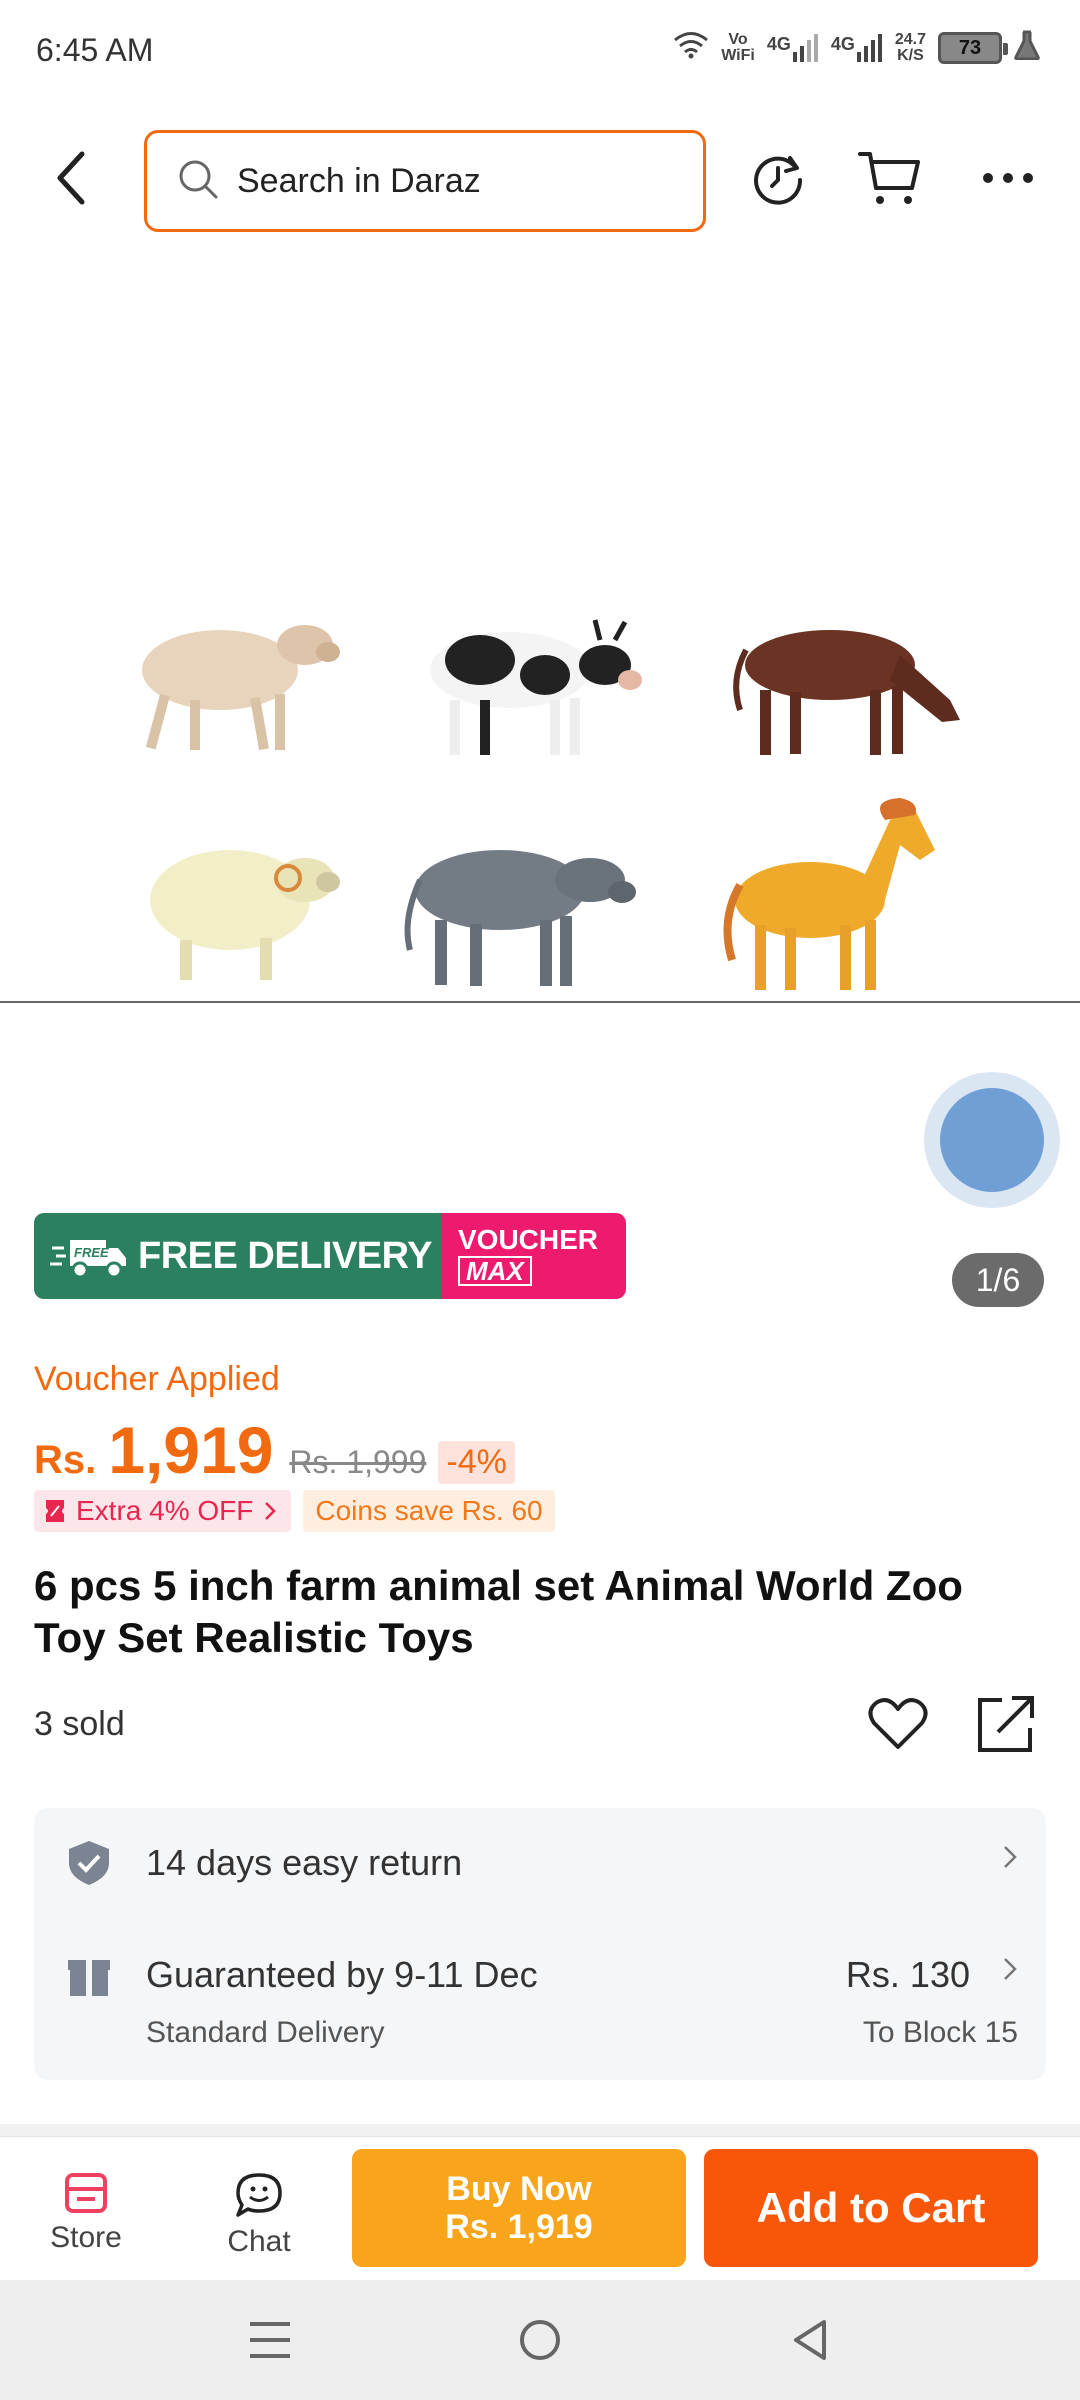  I want to click on free-delivery-badge: FREE FREE DELIVERY, so click(238, 1256).